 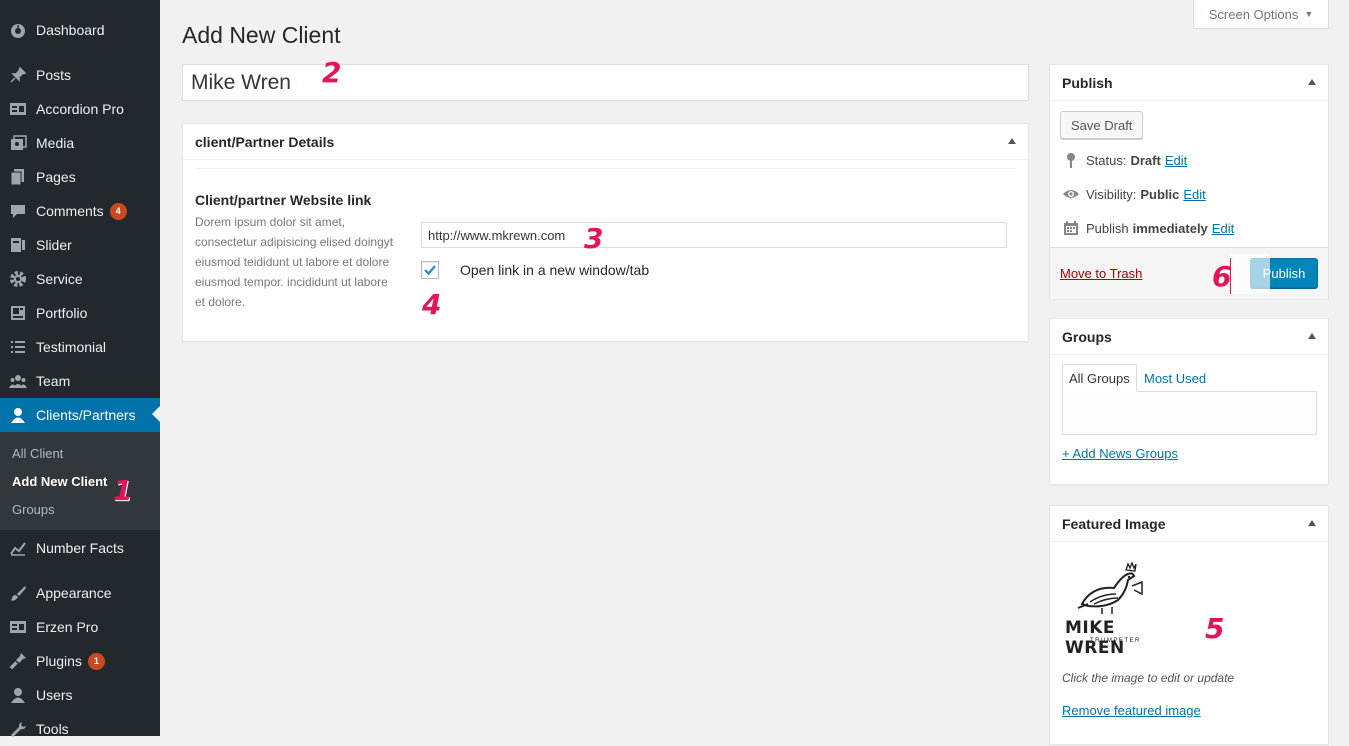 What do you see at coordinates (59, 481) in the screenshot?
I see `submenu-add-new-client: Add New Client` at bounding box center [59, 481].